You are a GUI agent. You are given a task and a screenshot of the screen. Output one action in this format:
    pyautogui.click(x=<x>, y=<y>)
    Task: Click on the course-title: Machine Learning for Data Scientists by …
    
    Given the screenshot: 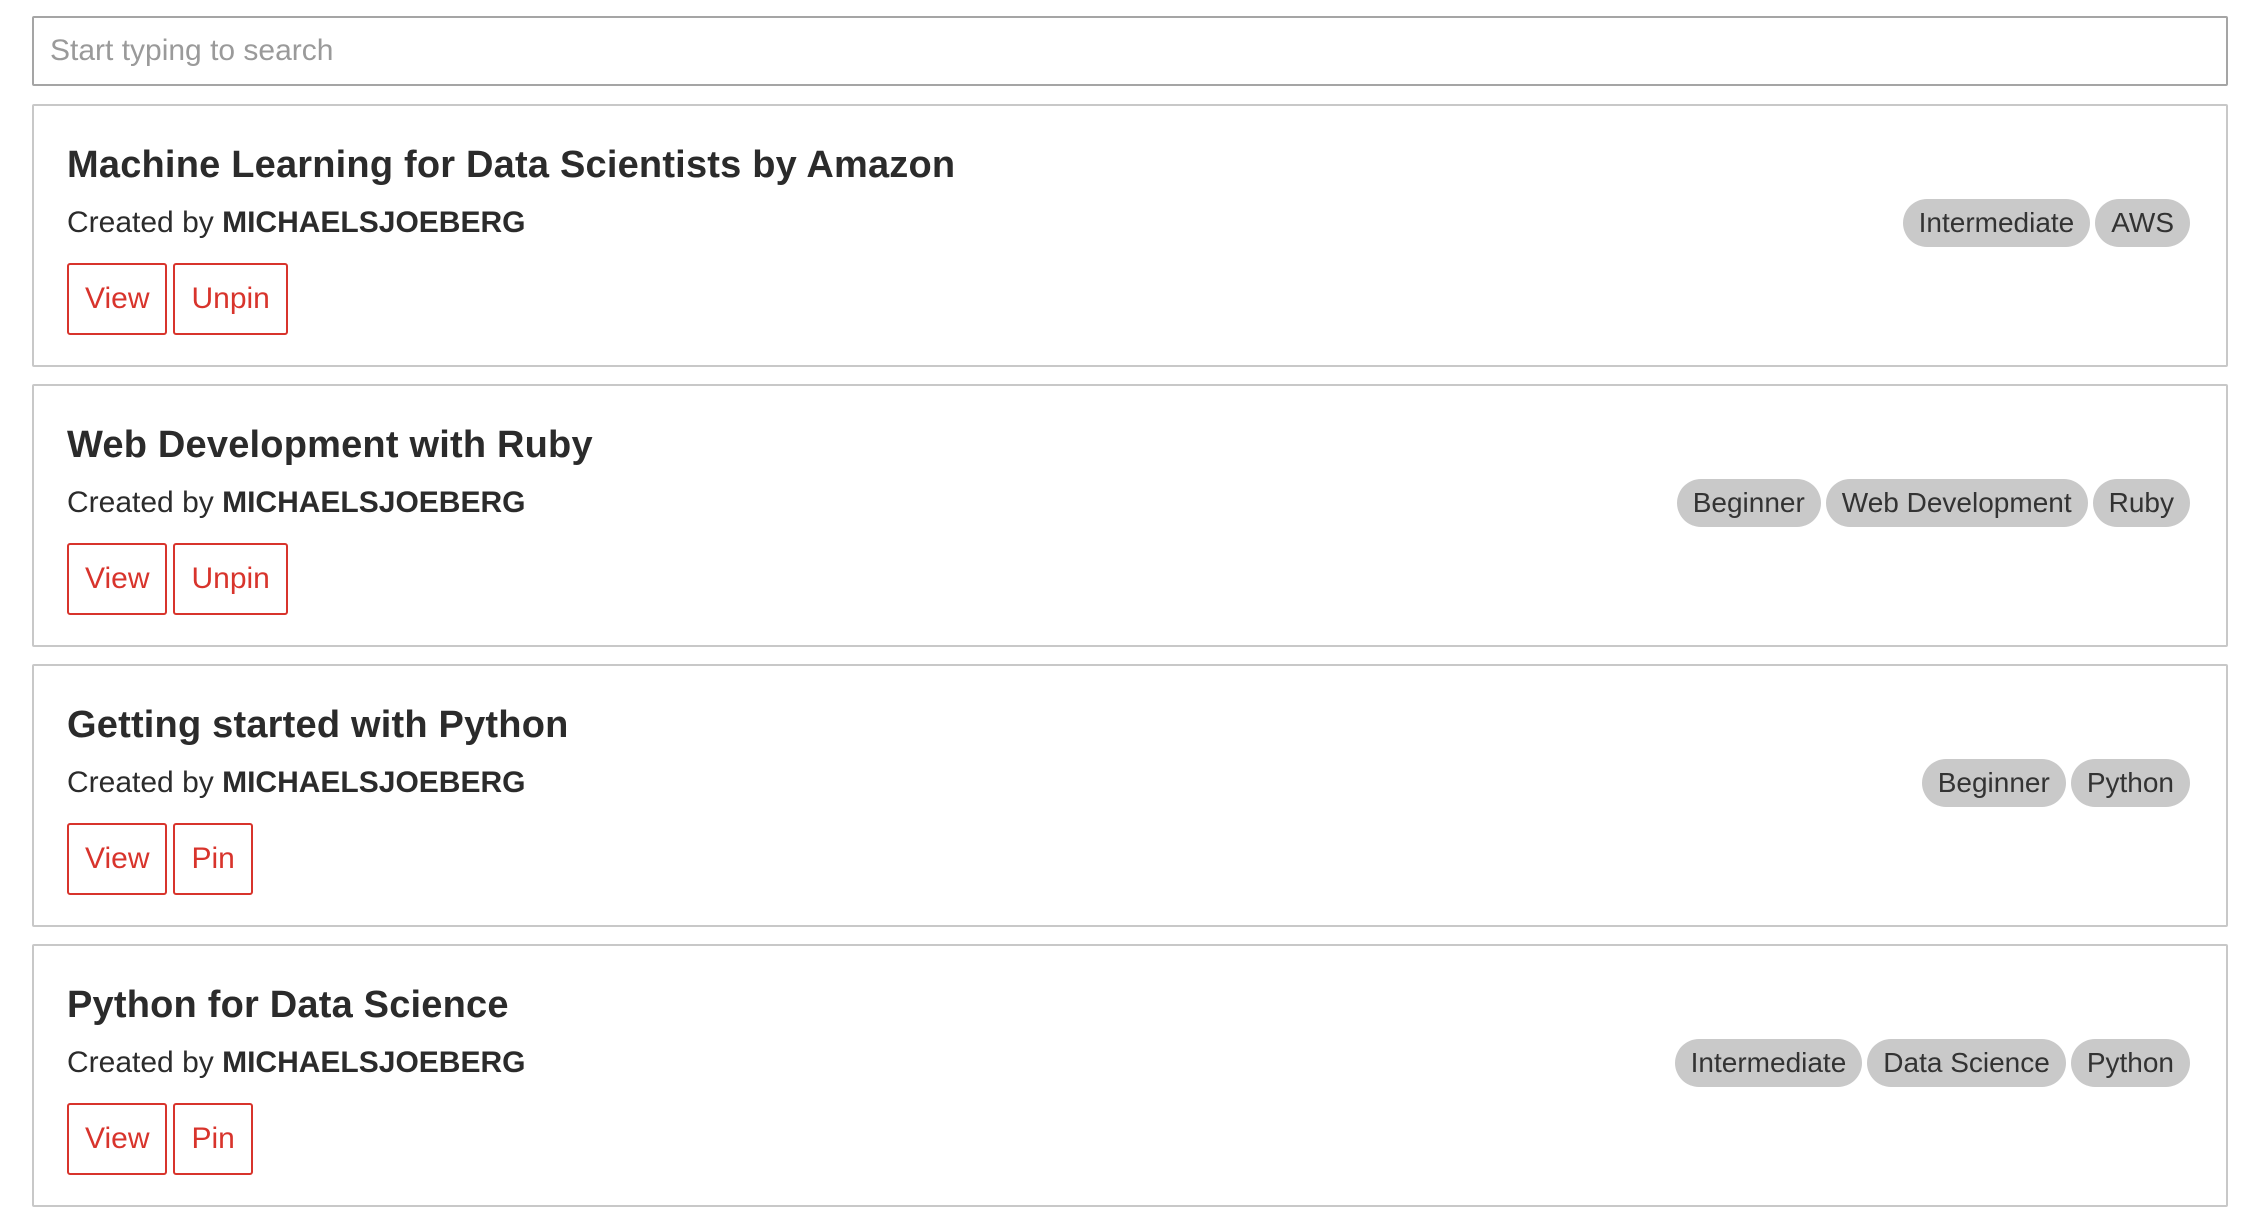 What is the action you would take?
    pyautogui.click(x=511, y=165)
    